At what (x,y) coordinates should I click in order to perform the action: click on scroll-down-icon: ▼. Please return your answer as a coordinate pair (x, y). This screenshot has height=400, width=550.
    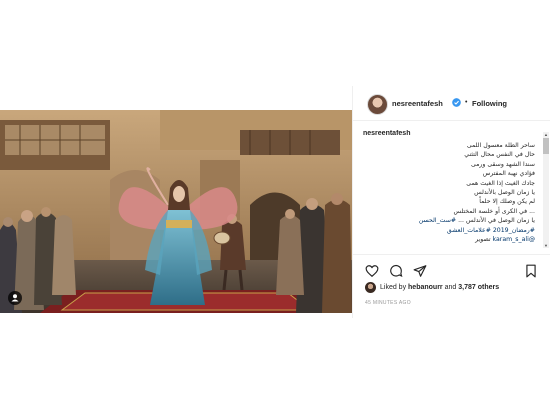
    Looking at the image, I should click on (546, 245).